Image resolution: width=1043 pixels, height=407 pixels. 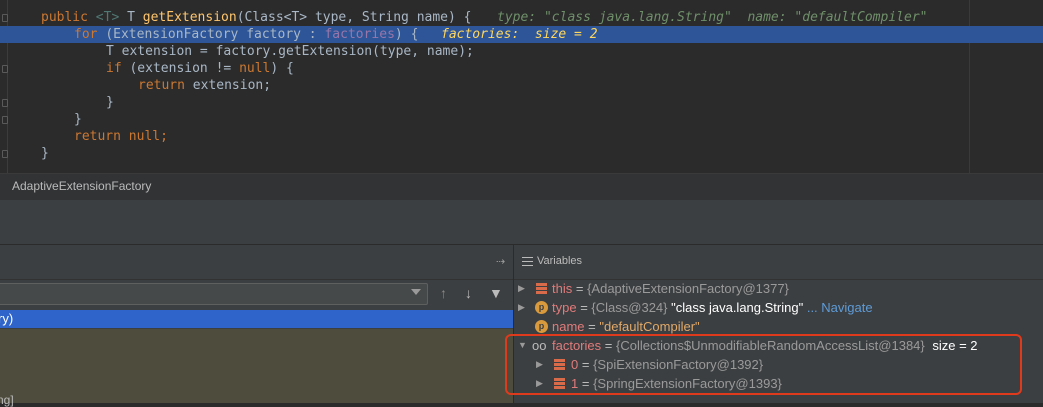 What do you see at coordinates (81, 186) in the screenshot?
I see `breadcrumb-item: AdaptiveExtensionFactory` at bounding box center [81, 186].